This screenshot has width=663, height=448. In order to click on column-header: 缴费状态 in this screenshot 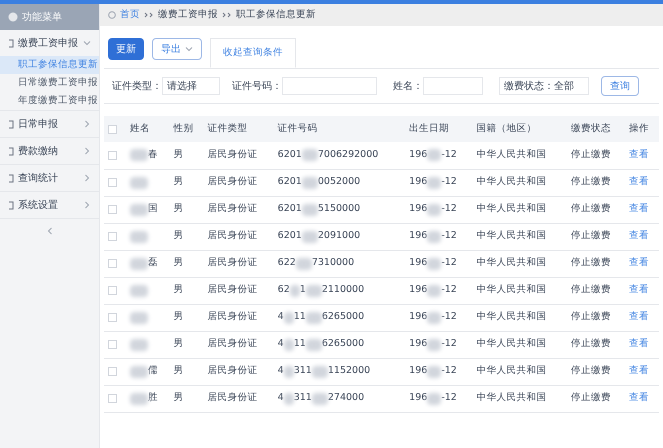, I will do `click(596, 129)`.